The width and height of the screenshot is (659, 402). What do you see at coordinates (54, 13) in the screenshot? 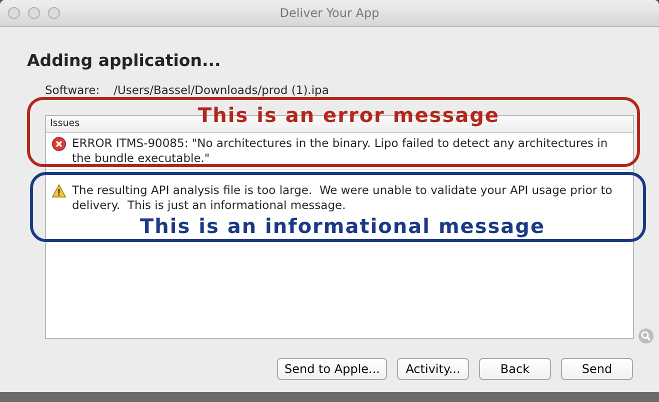
I see `zoom-button` at bounding box center [54, 13].